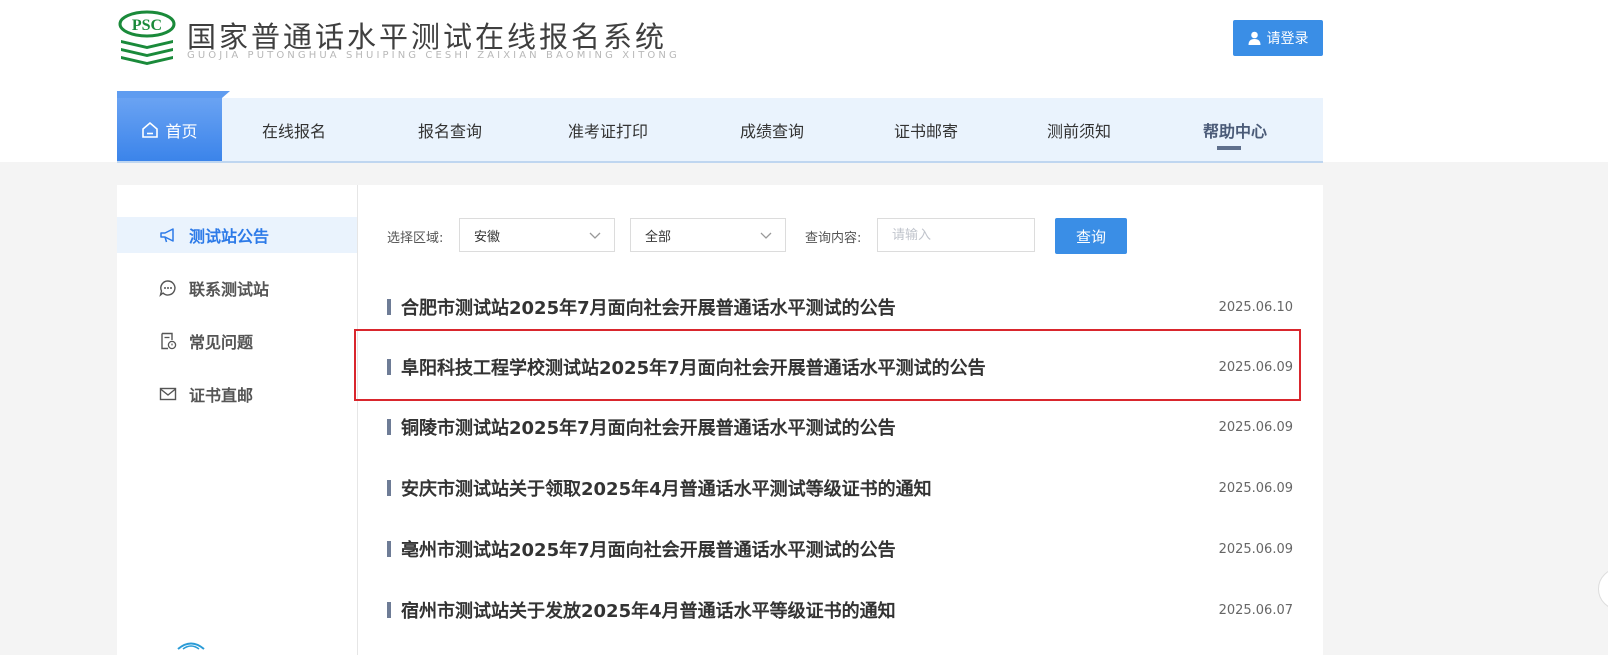  What do you see at coordinates (1603, 589) in the screenshot?
I see `floating-action-button` at bounding box center [1603, 589].